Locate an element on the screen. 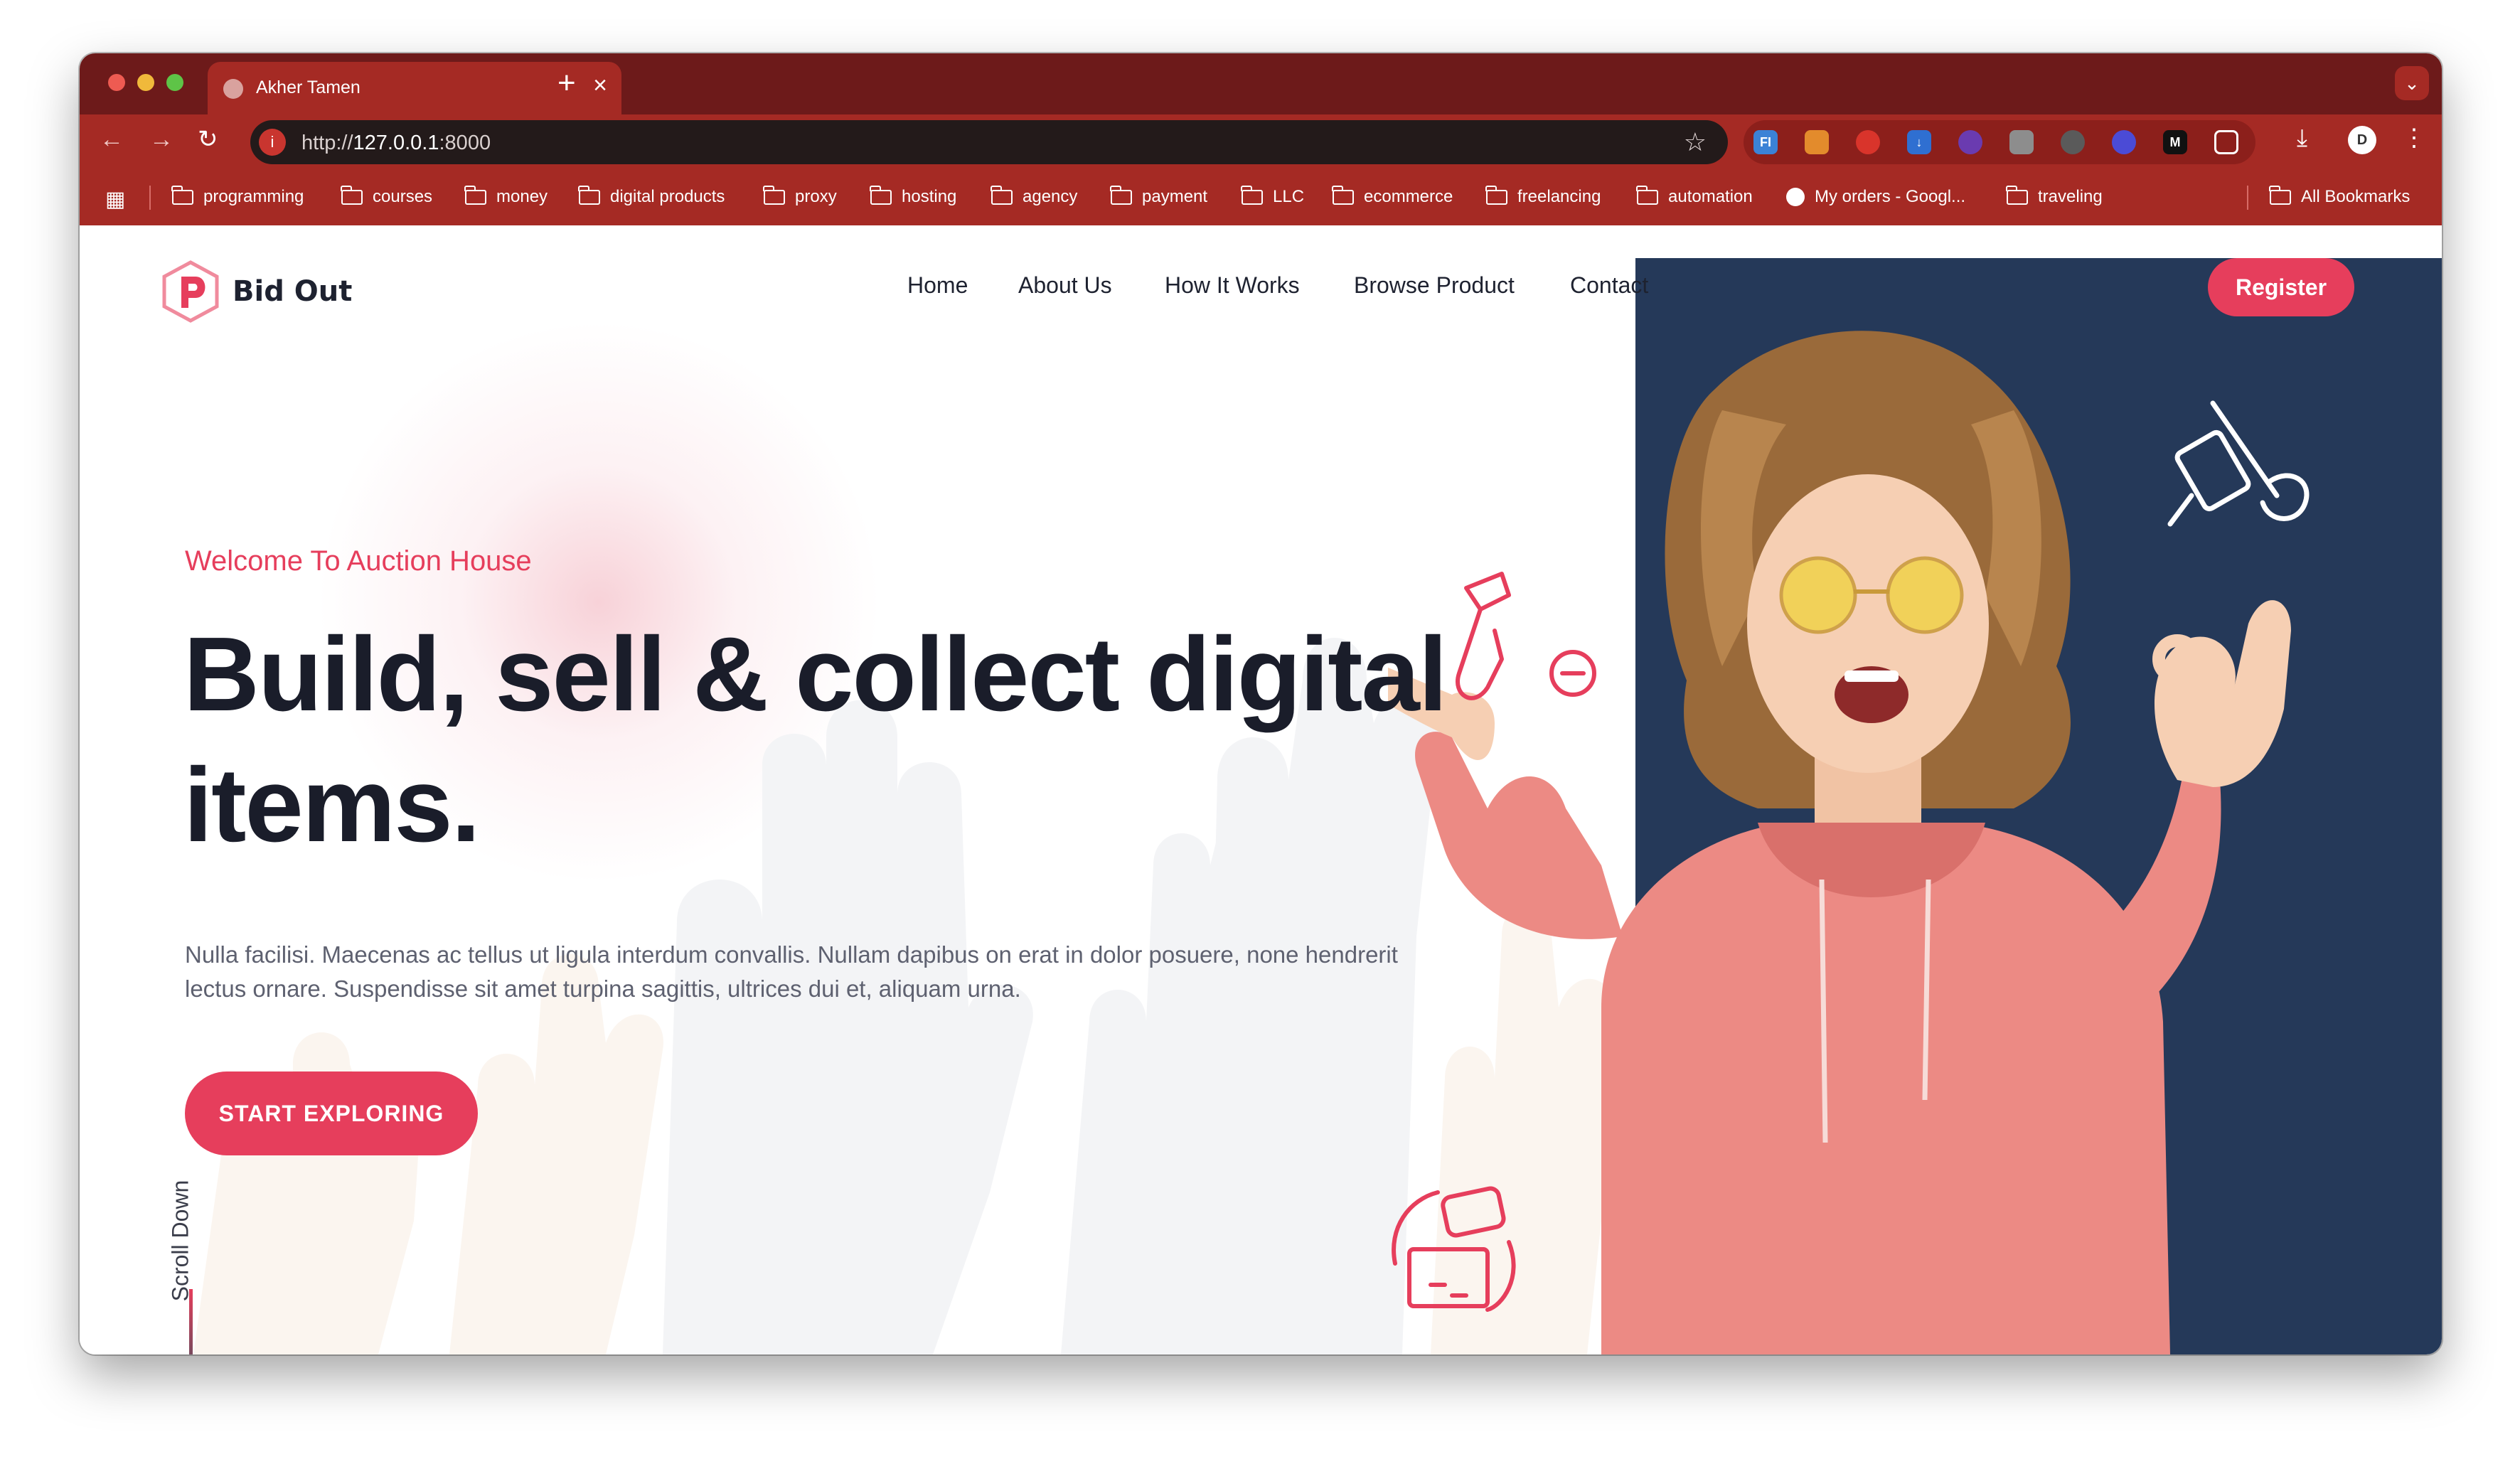 Image resolution: width=2520 pixels, height=1459 pixels. bidout-logo-icon is located at coordinates (190, 291).